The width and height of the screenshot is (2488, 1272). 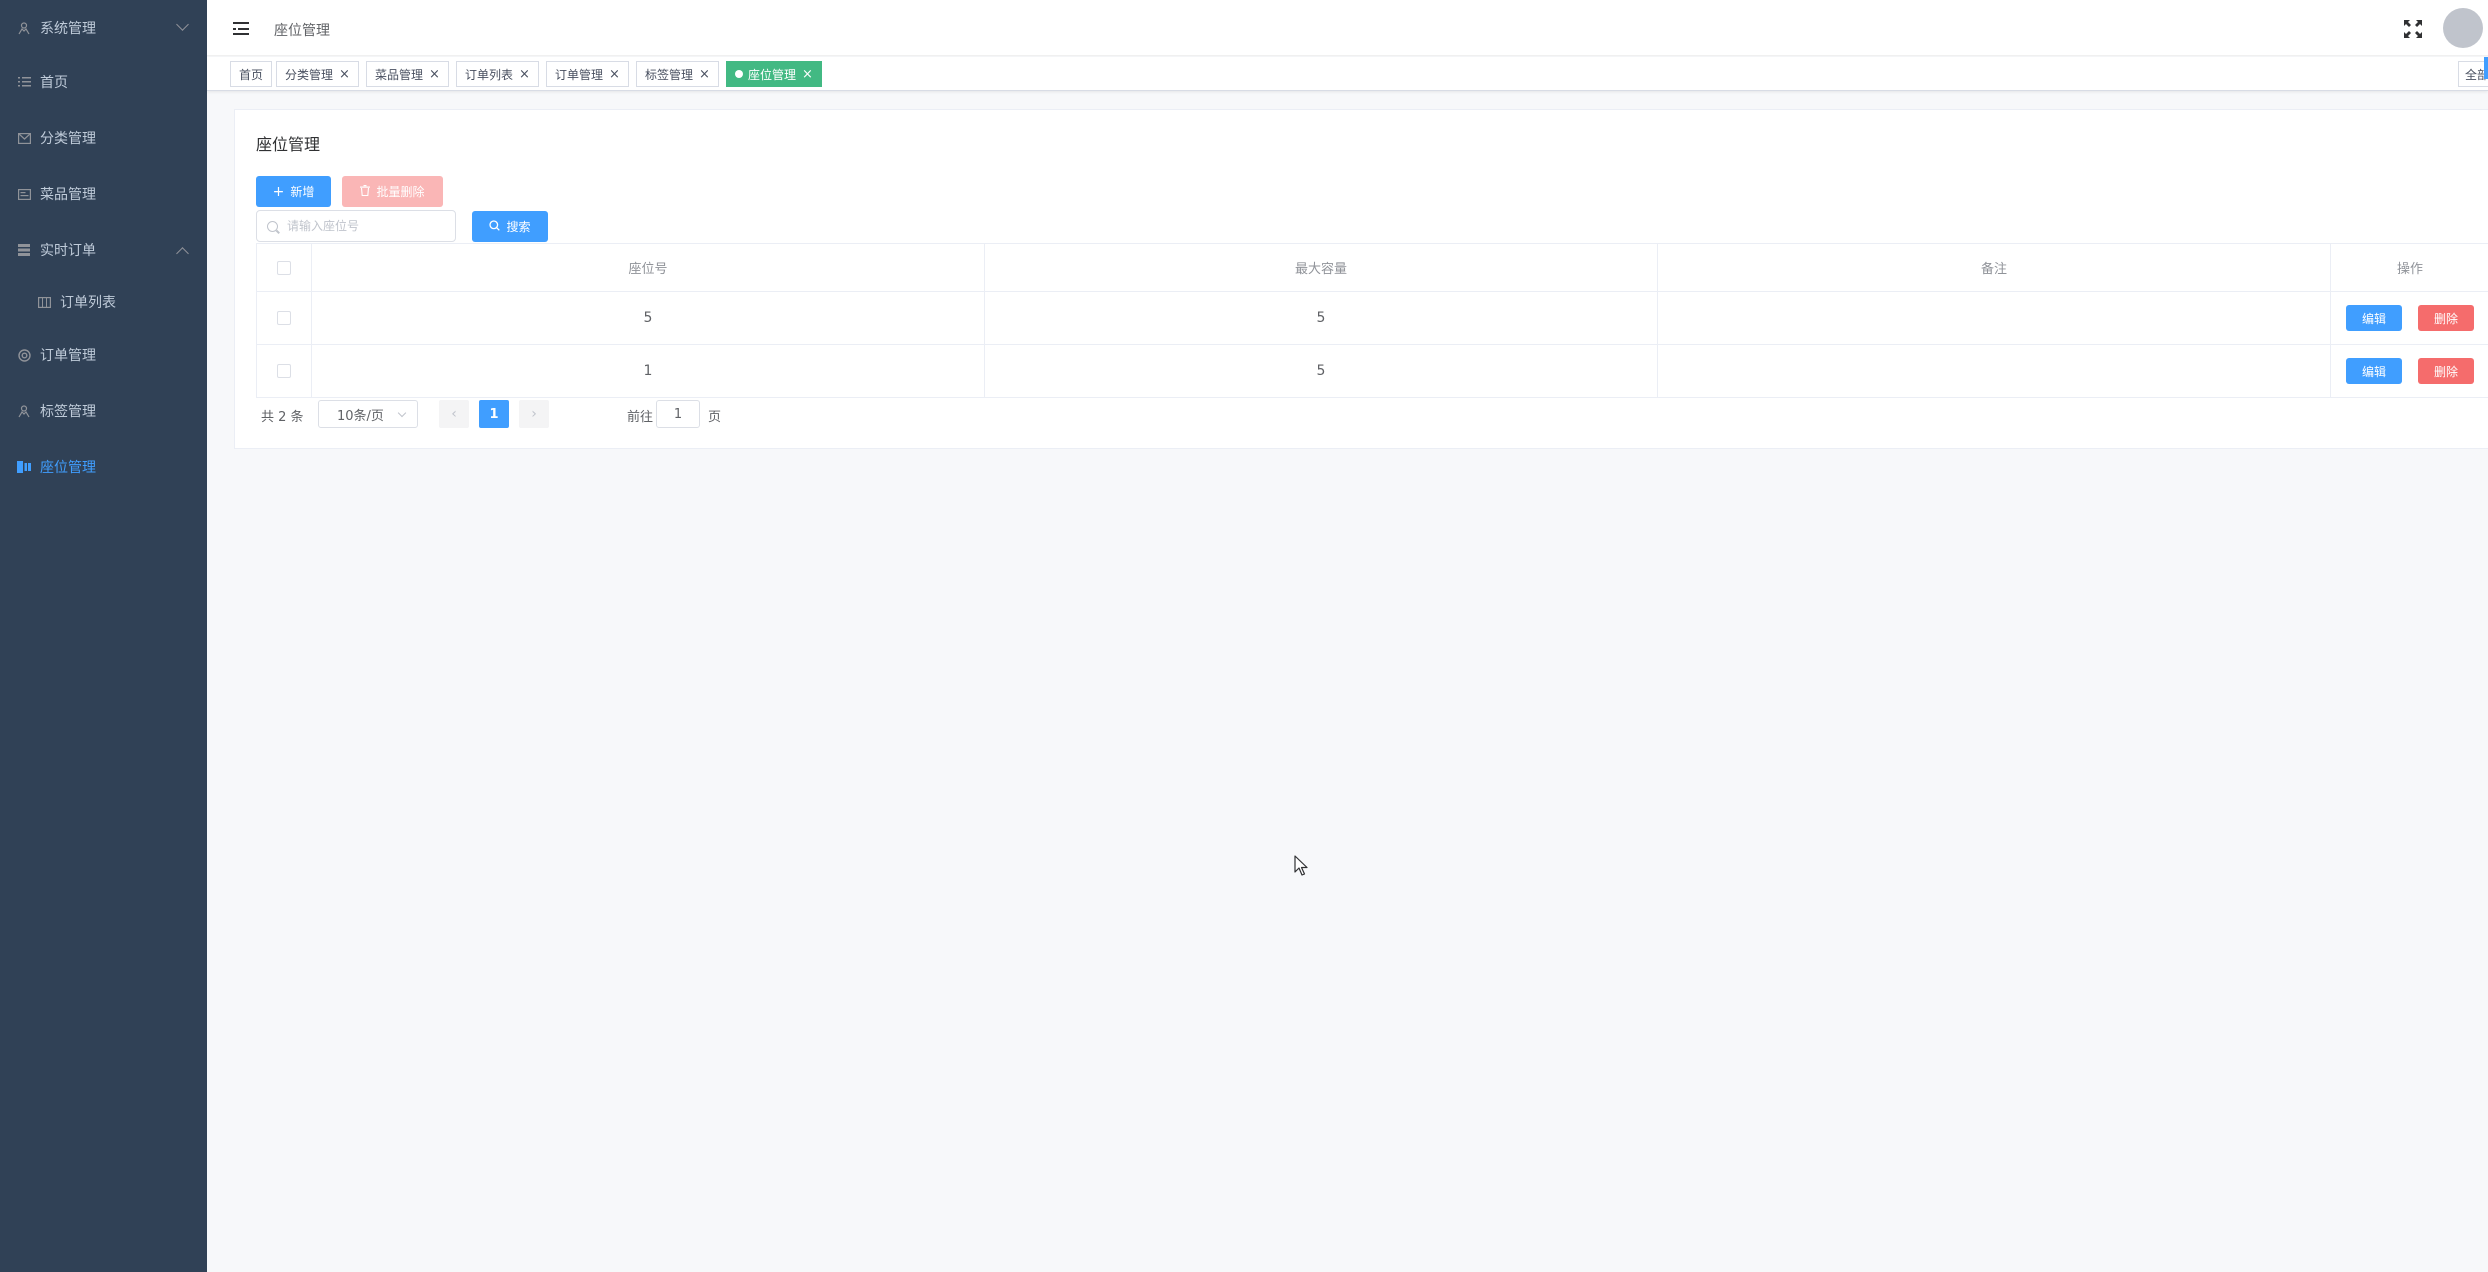 I want to click on goto-page-input: 1, so click(x=678, y=414).